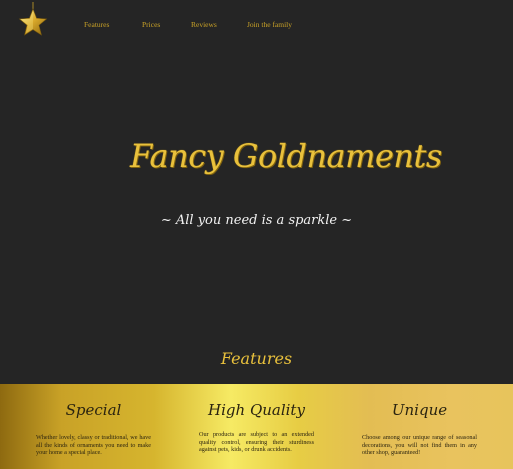 Image resolution: width=513 pixels, height=469 pixels. I want to click on hero-title: Fancy Goldnaments, so click(286, 156).